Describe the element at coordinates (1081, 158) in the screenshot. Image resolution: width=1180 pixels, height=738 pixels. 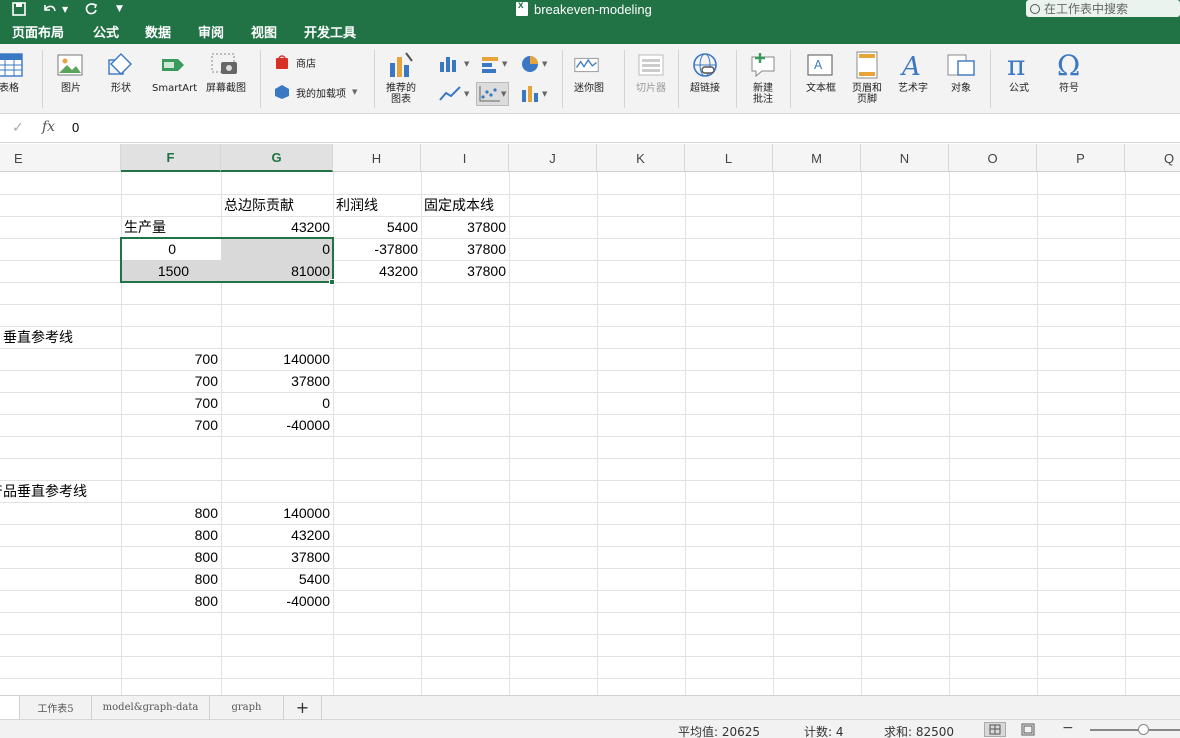
I see `column-header-p: P` at that location.